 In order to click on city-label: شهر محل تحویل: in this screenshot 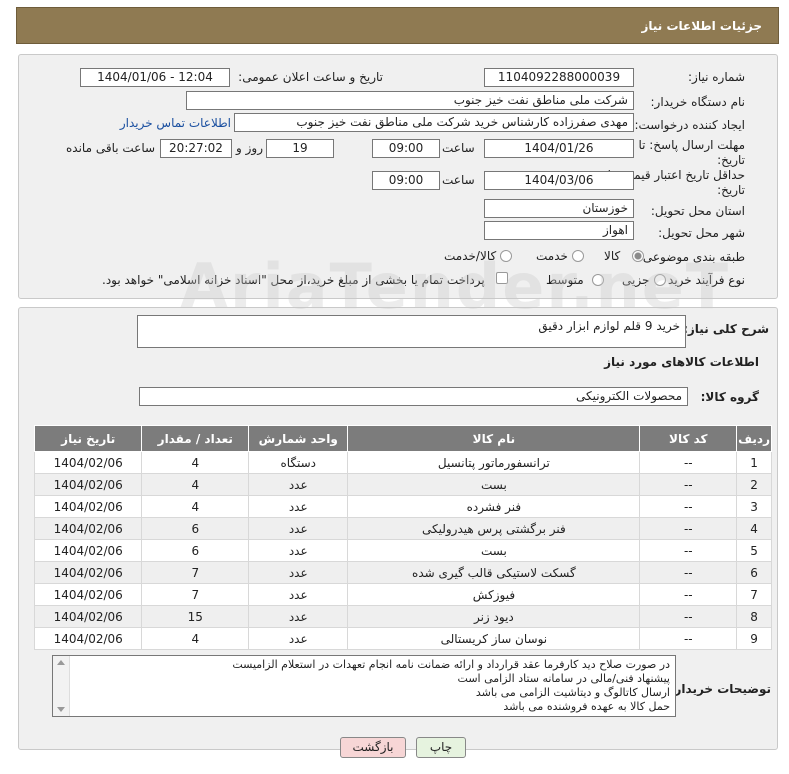, I will do `click(701, 233)`.